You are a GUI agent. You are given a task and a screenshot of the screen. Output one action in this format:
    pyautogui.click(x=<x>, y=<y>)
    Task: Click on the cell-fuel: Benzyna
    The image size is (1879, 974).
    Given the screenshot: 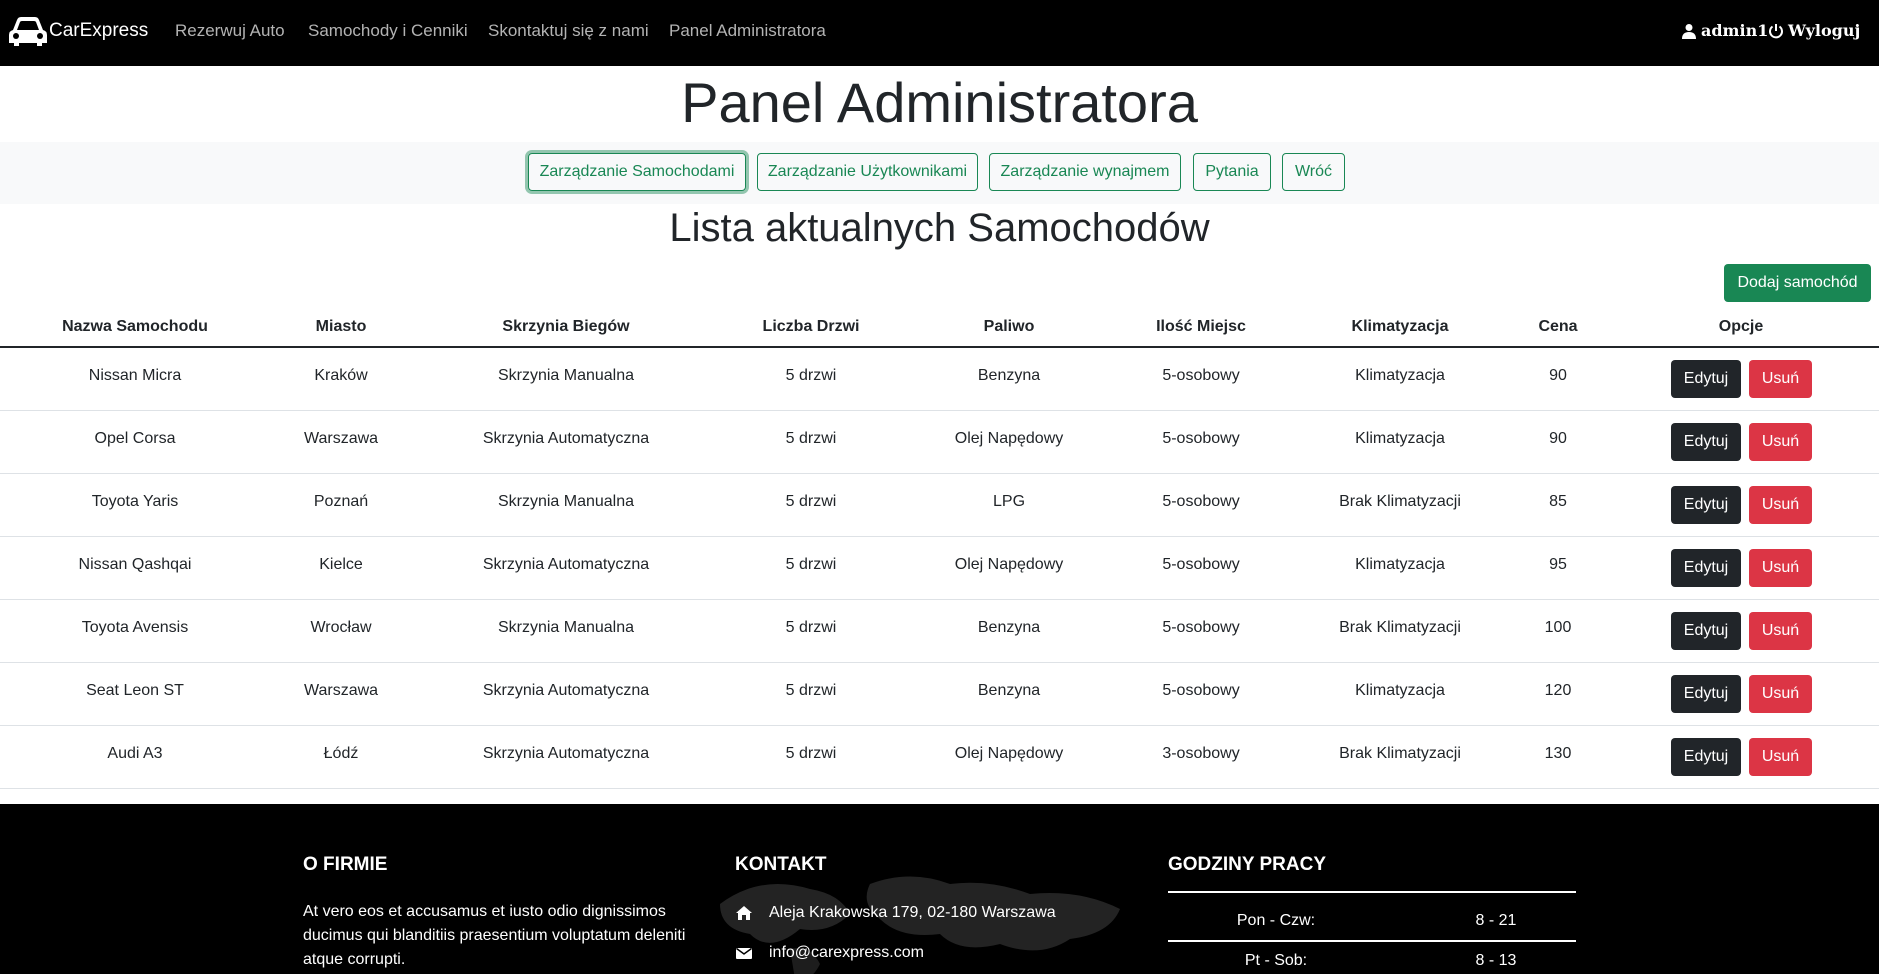 What is the action you would take?
    pyautogui.click(x=1009, y=375)
    